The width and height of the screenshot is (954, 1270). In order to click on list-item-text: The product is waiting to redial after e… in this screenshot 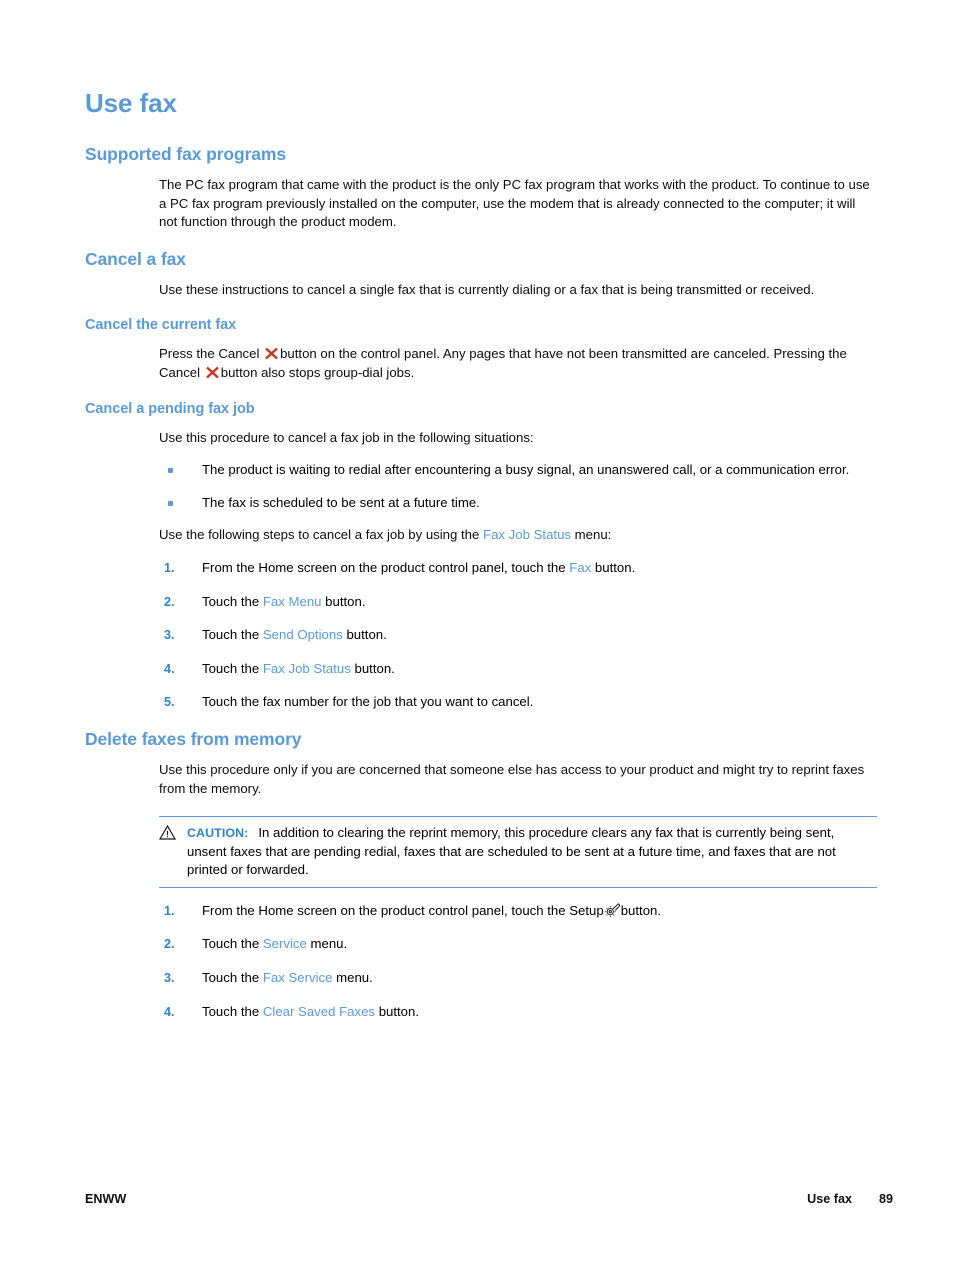, I will do `click(526, 470)`.